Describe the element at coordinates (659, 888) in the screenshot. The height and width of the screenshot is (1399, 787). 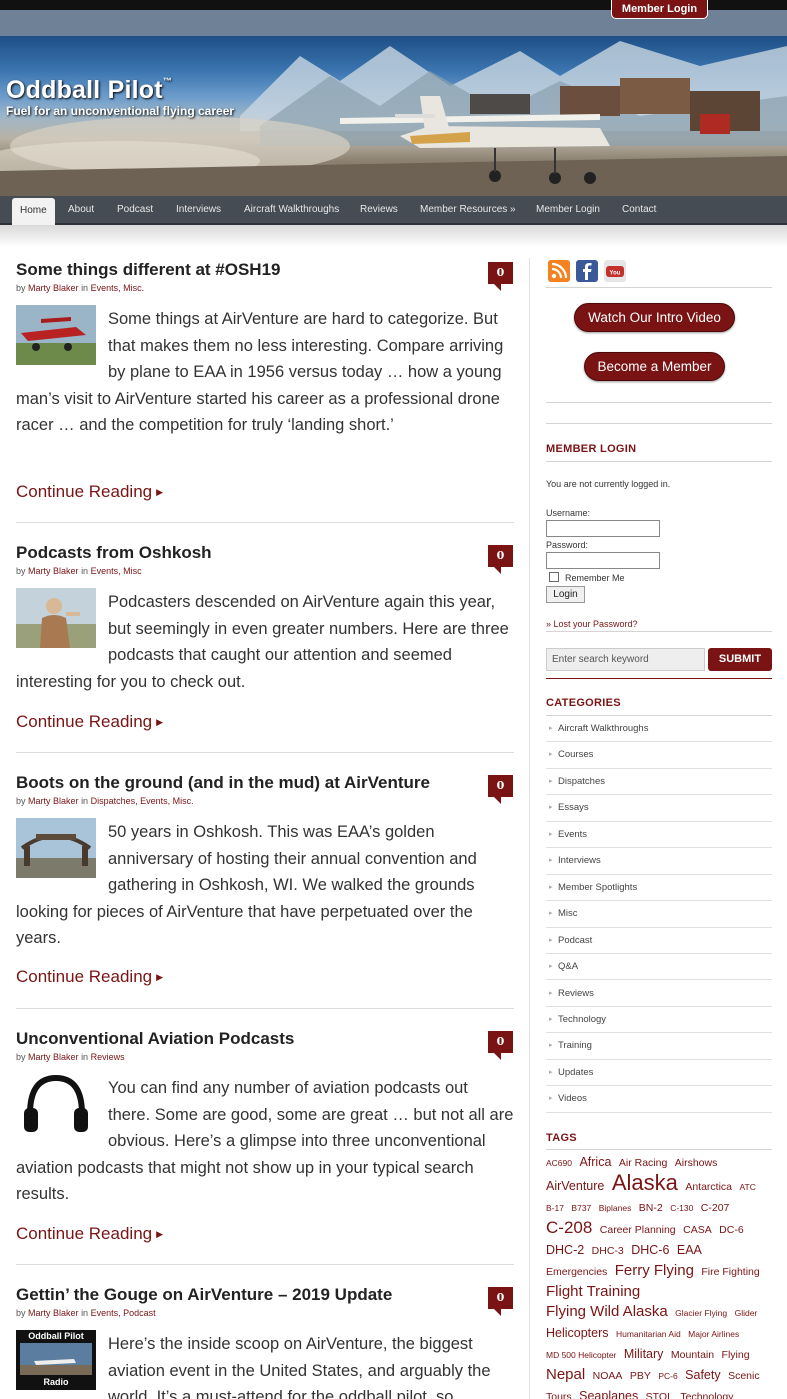
I see `category-item: ▸ Member Spotlights` at that location.